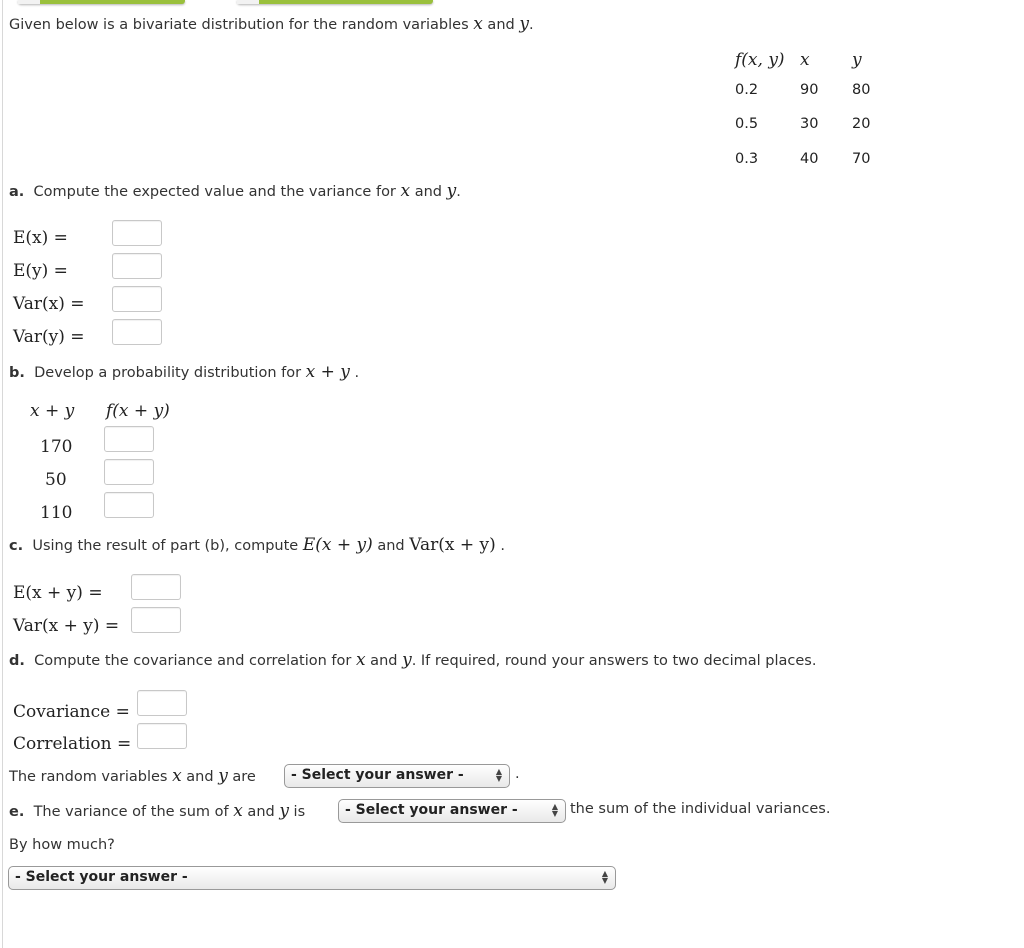 Image resolution: width=1024 pixels, height=948 pixels. Describe the element at coordinates (137, 332) in the screenshot. I see `vary-input` at that location.